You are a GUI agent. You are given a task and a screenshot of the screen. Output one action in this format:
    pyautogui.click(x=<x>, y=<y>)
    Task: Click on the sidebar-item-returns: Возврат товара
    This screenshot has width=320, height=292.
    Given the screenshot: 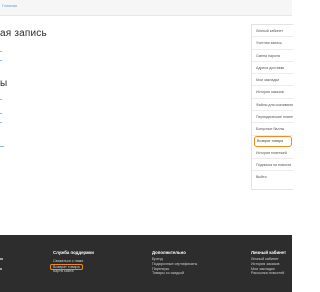 What is the action you would take?
    pyautogui.click(x=273, y=141)
    